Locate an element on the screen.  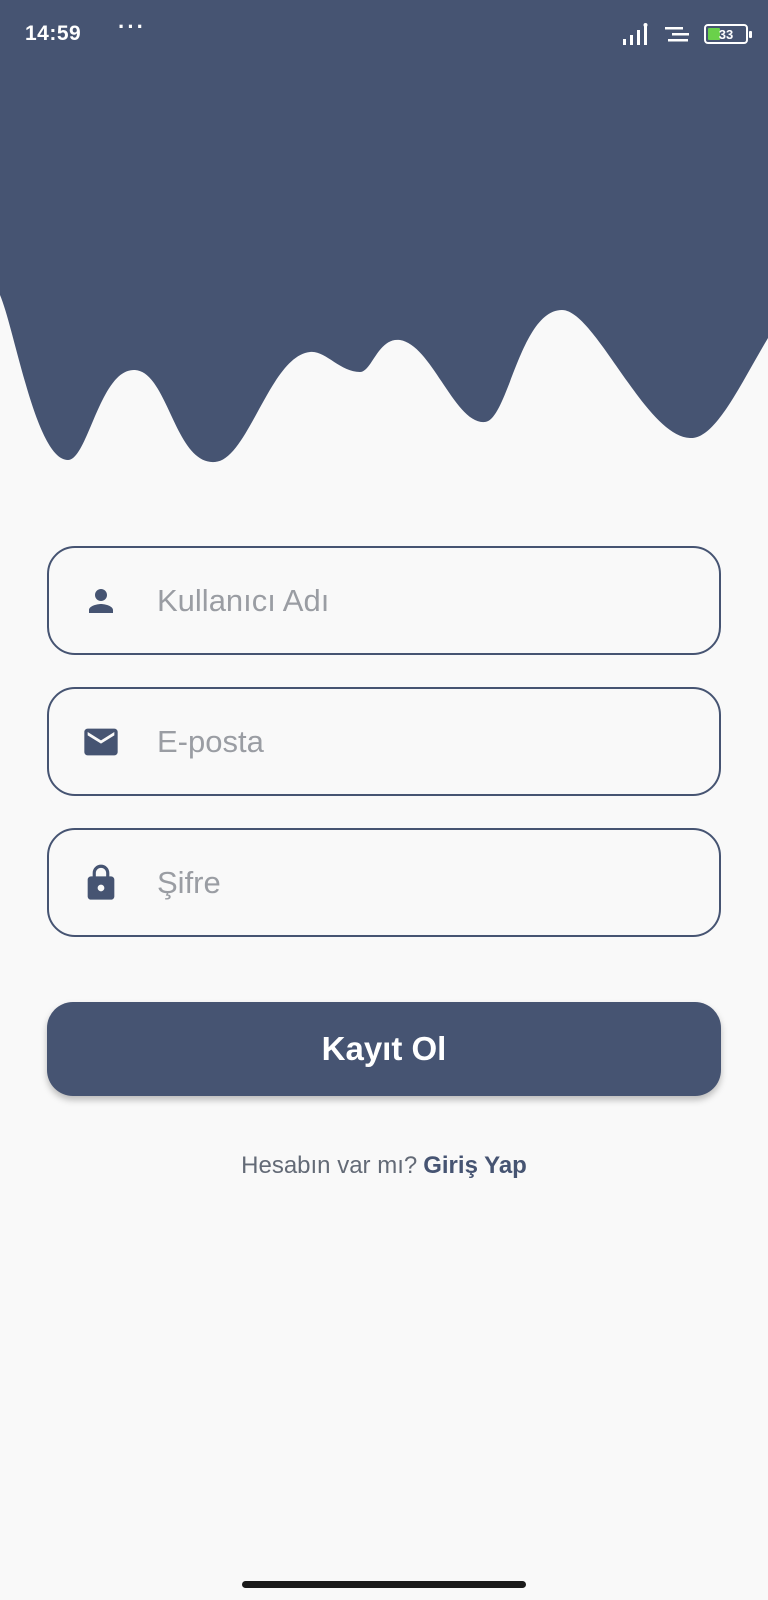
mail-icon is located at coordinates (101, 742).